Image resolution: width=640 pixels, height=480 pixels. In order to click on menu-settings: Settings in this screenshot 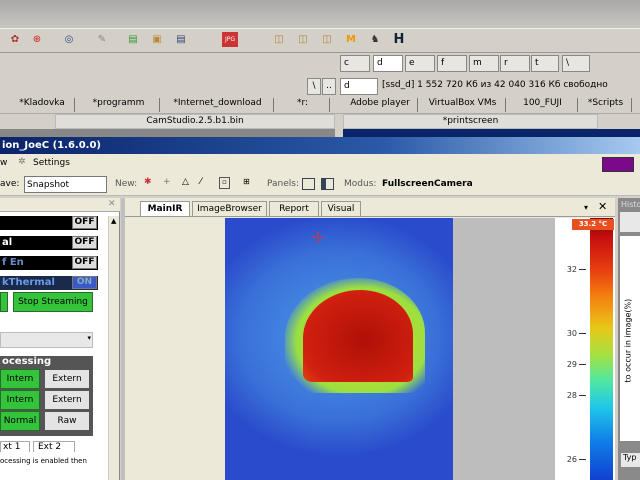, I will do `click(51, 163)`.